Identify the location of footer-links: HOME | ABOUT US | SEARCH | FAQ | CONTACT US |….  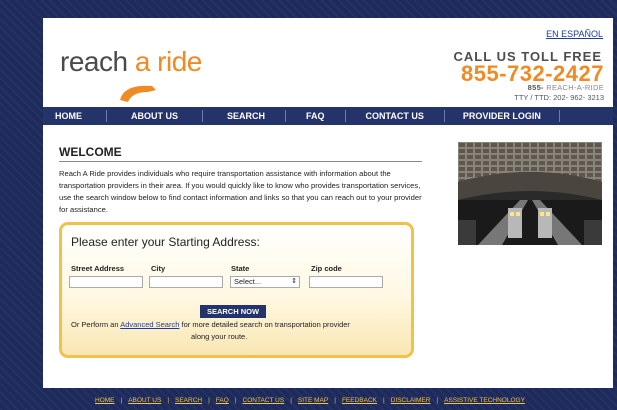
(310, 400).